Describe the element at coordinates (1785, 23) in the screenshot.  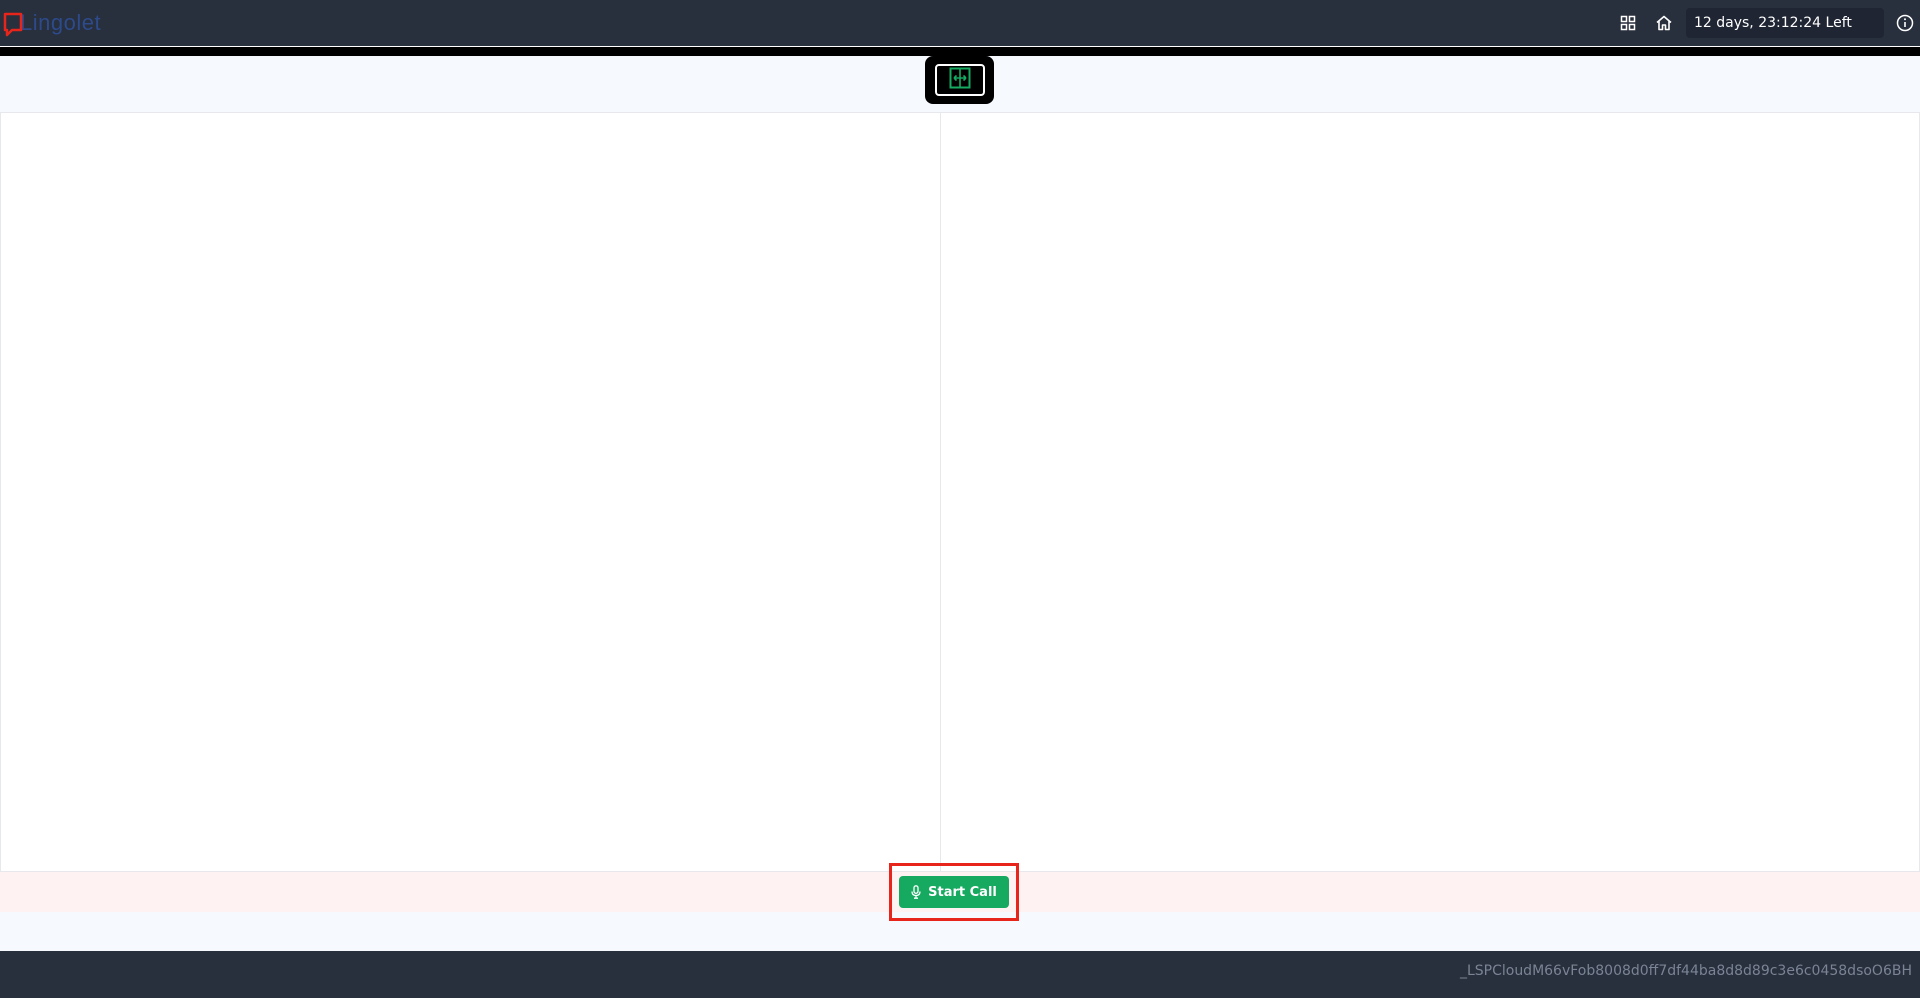
I see `trial-timer: 12 days, 23:12:24 Left` at that location.